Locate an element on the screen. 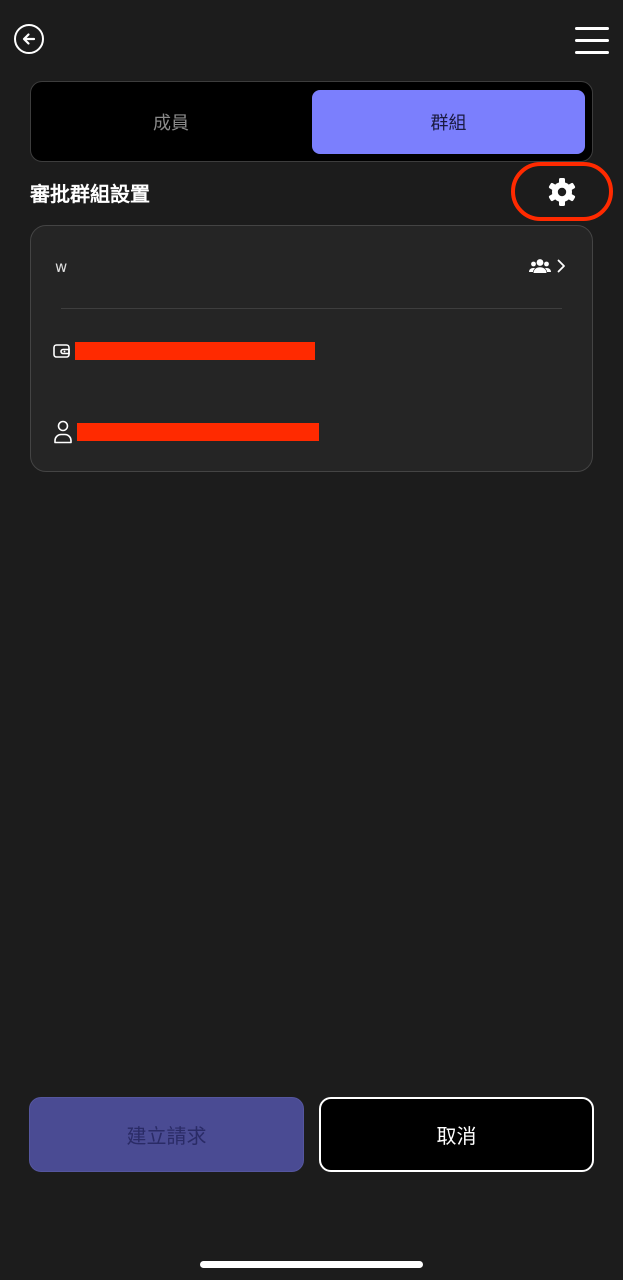 This screenshot has width=623, height=1280. member-group-segmented-control: 成員 群組 is located at coordinates (311, 121).